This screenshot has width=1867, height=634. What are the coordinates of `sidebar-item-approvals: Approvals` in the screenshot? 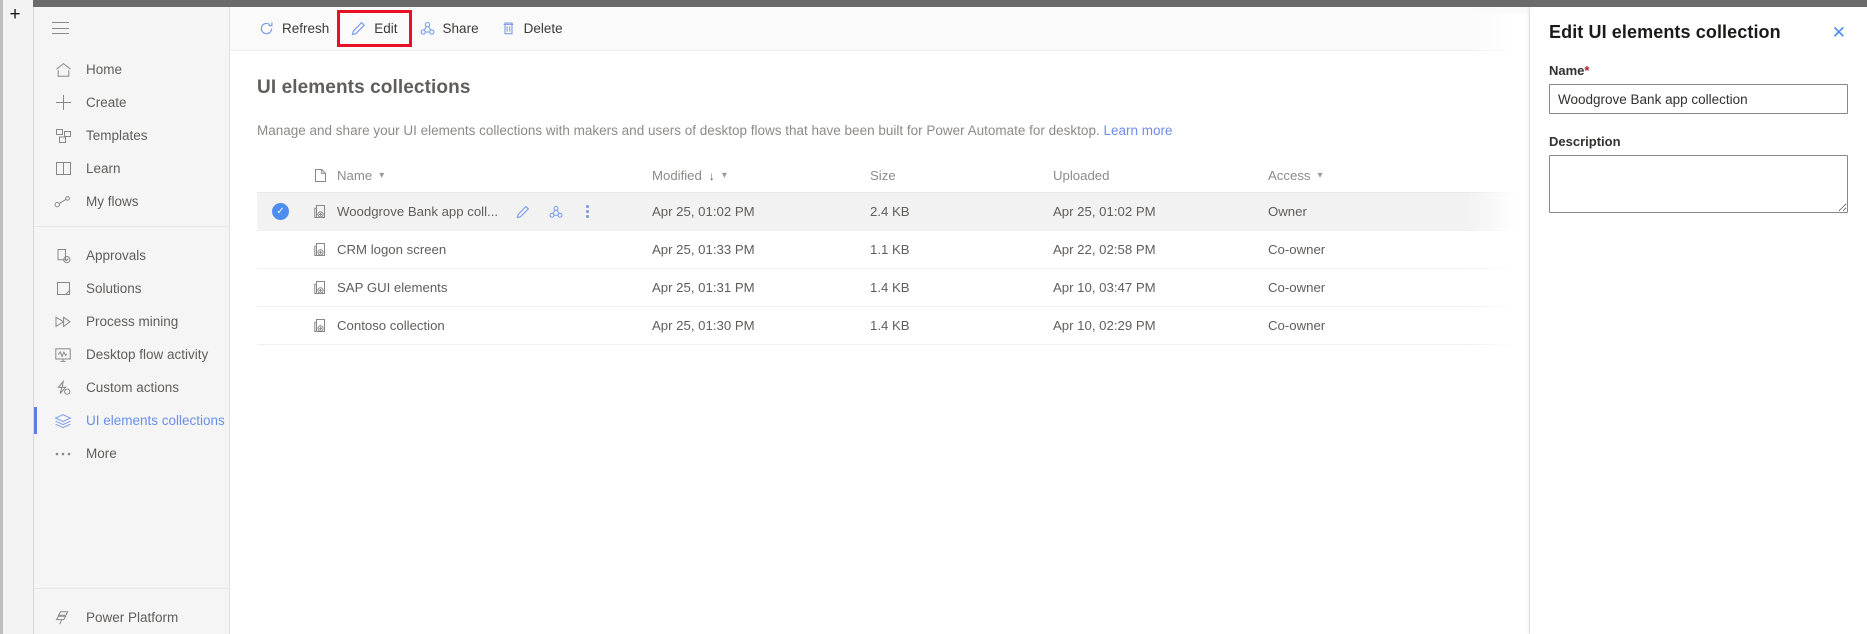 It's located at (131, 255).